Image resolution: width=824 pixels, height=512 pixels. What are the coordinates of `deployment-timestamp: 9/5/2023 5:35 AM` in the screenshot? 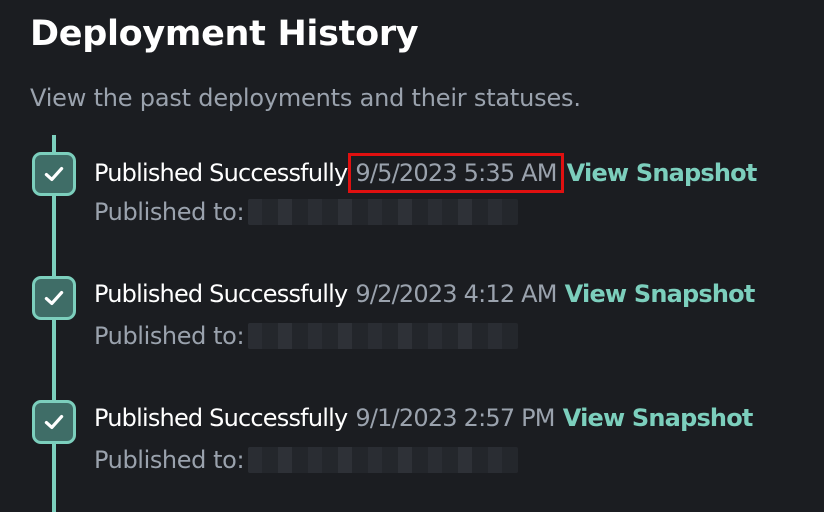 It's located at (456, 173).